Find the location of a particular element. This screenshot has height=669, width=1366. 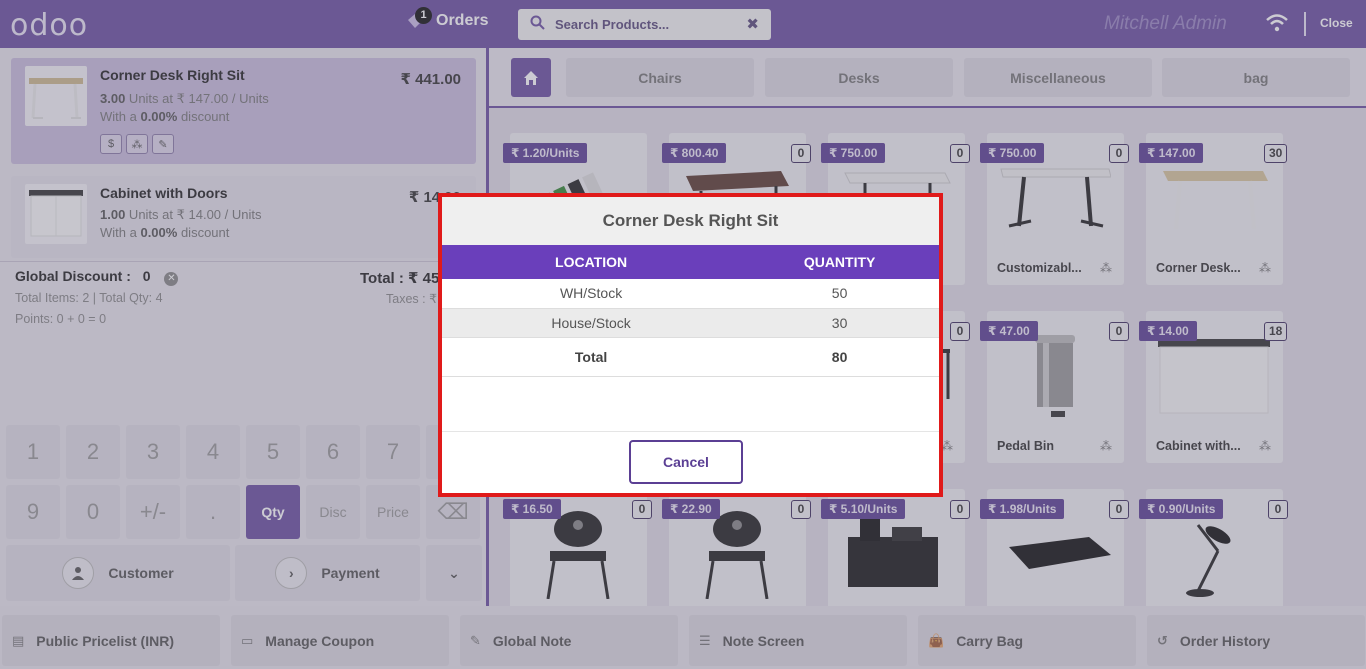

dialog-footer: Cancel is located at coordinates (690, 464).